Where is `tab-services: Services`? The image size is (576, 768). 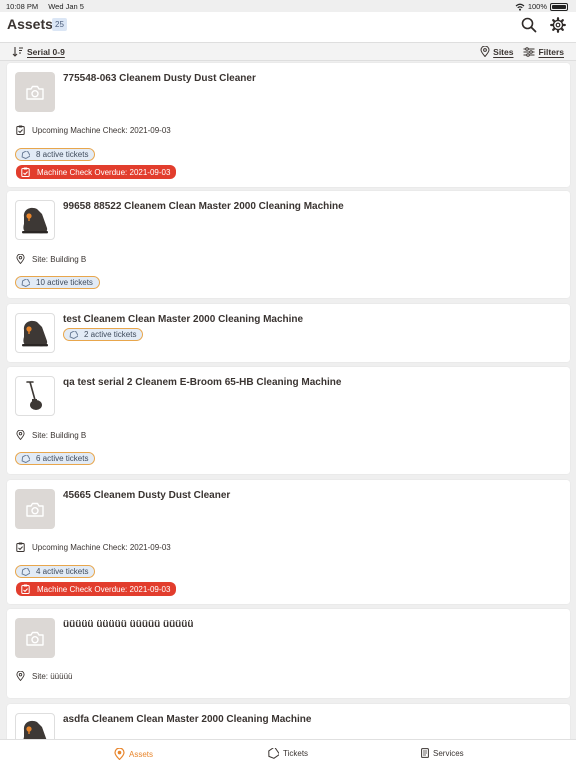 tab-services: Services is located at coordinates (442, 753).